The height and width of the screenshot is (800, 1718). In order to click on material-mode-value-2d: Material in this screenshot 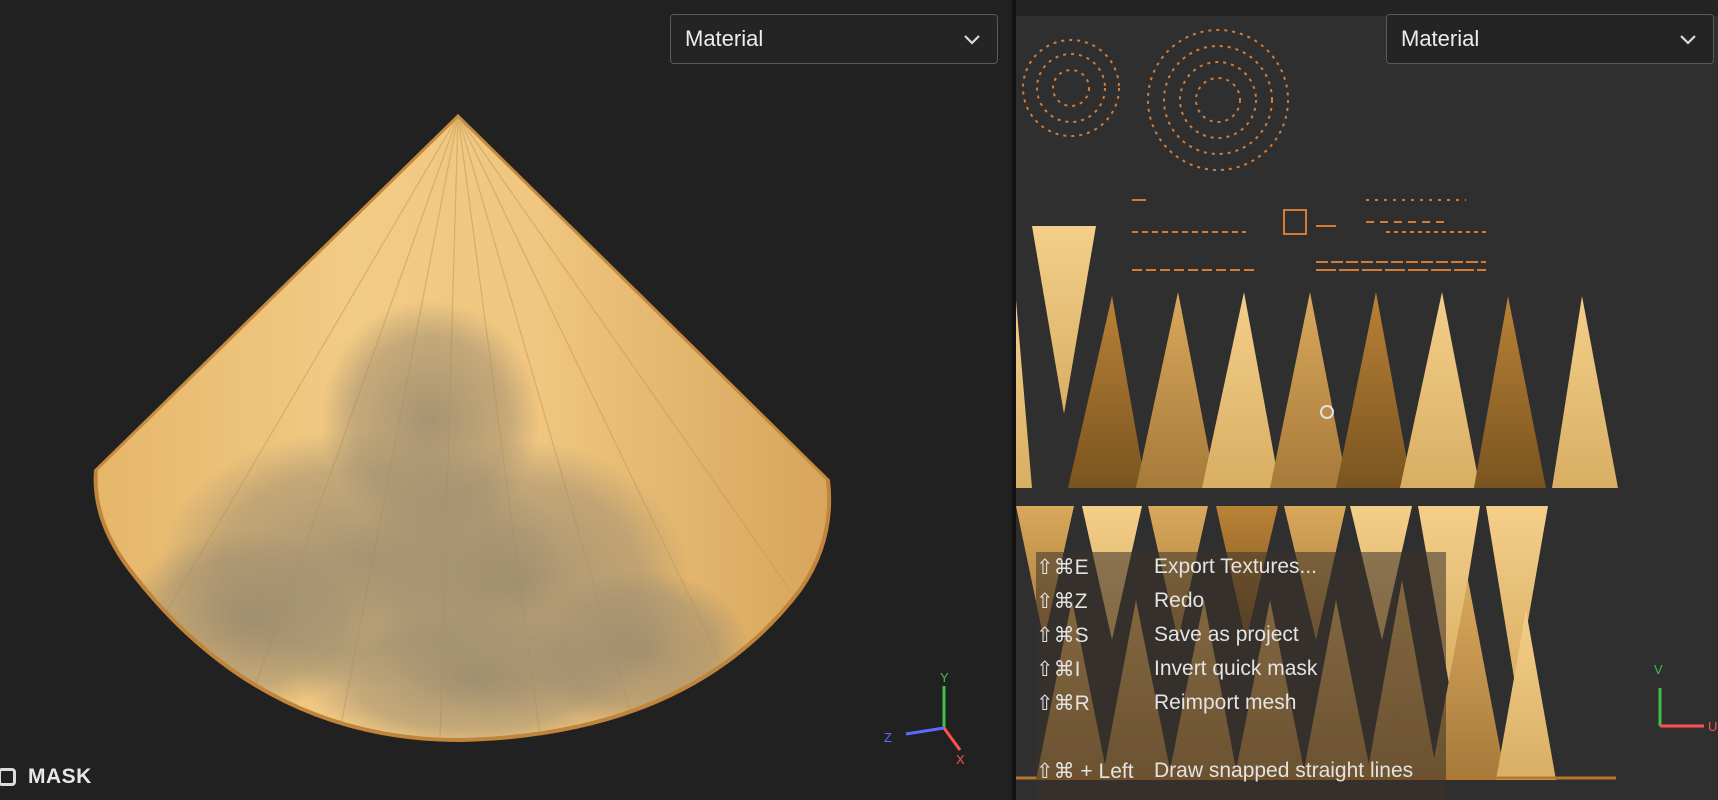, I will do `click(1440, 38)`.